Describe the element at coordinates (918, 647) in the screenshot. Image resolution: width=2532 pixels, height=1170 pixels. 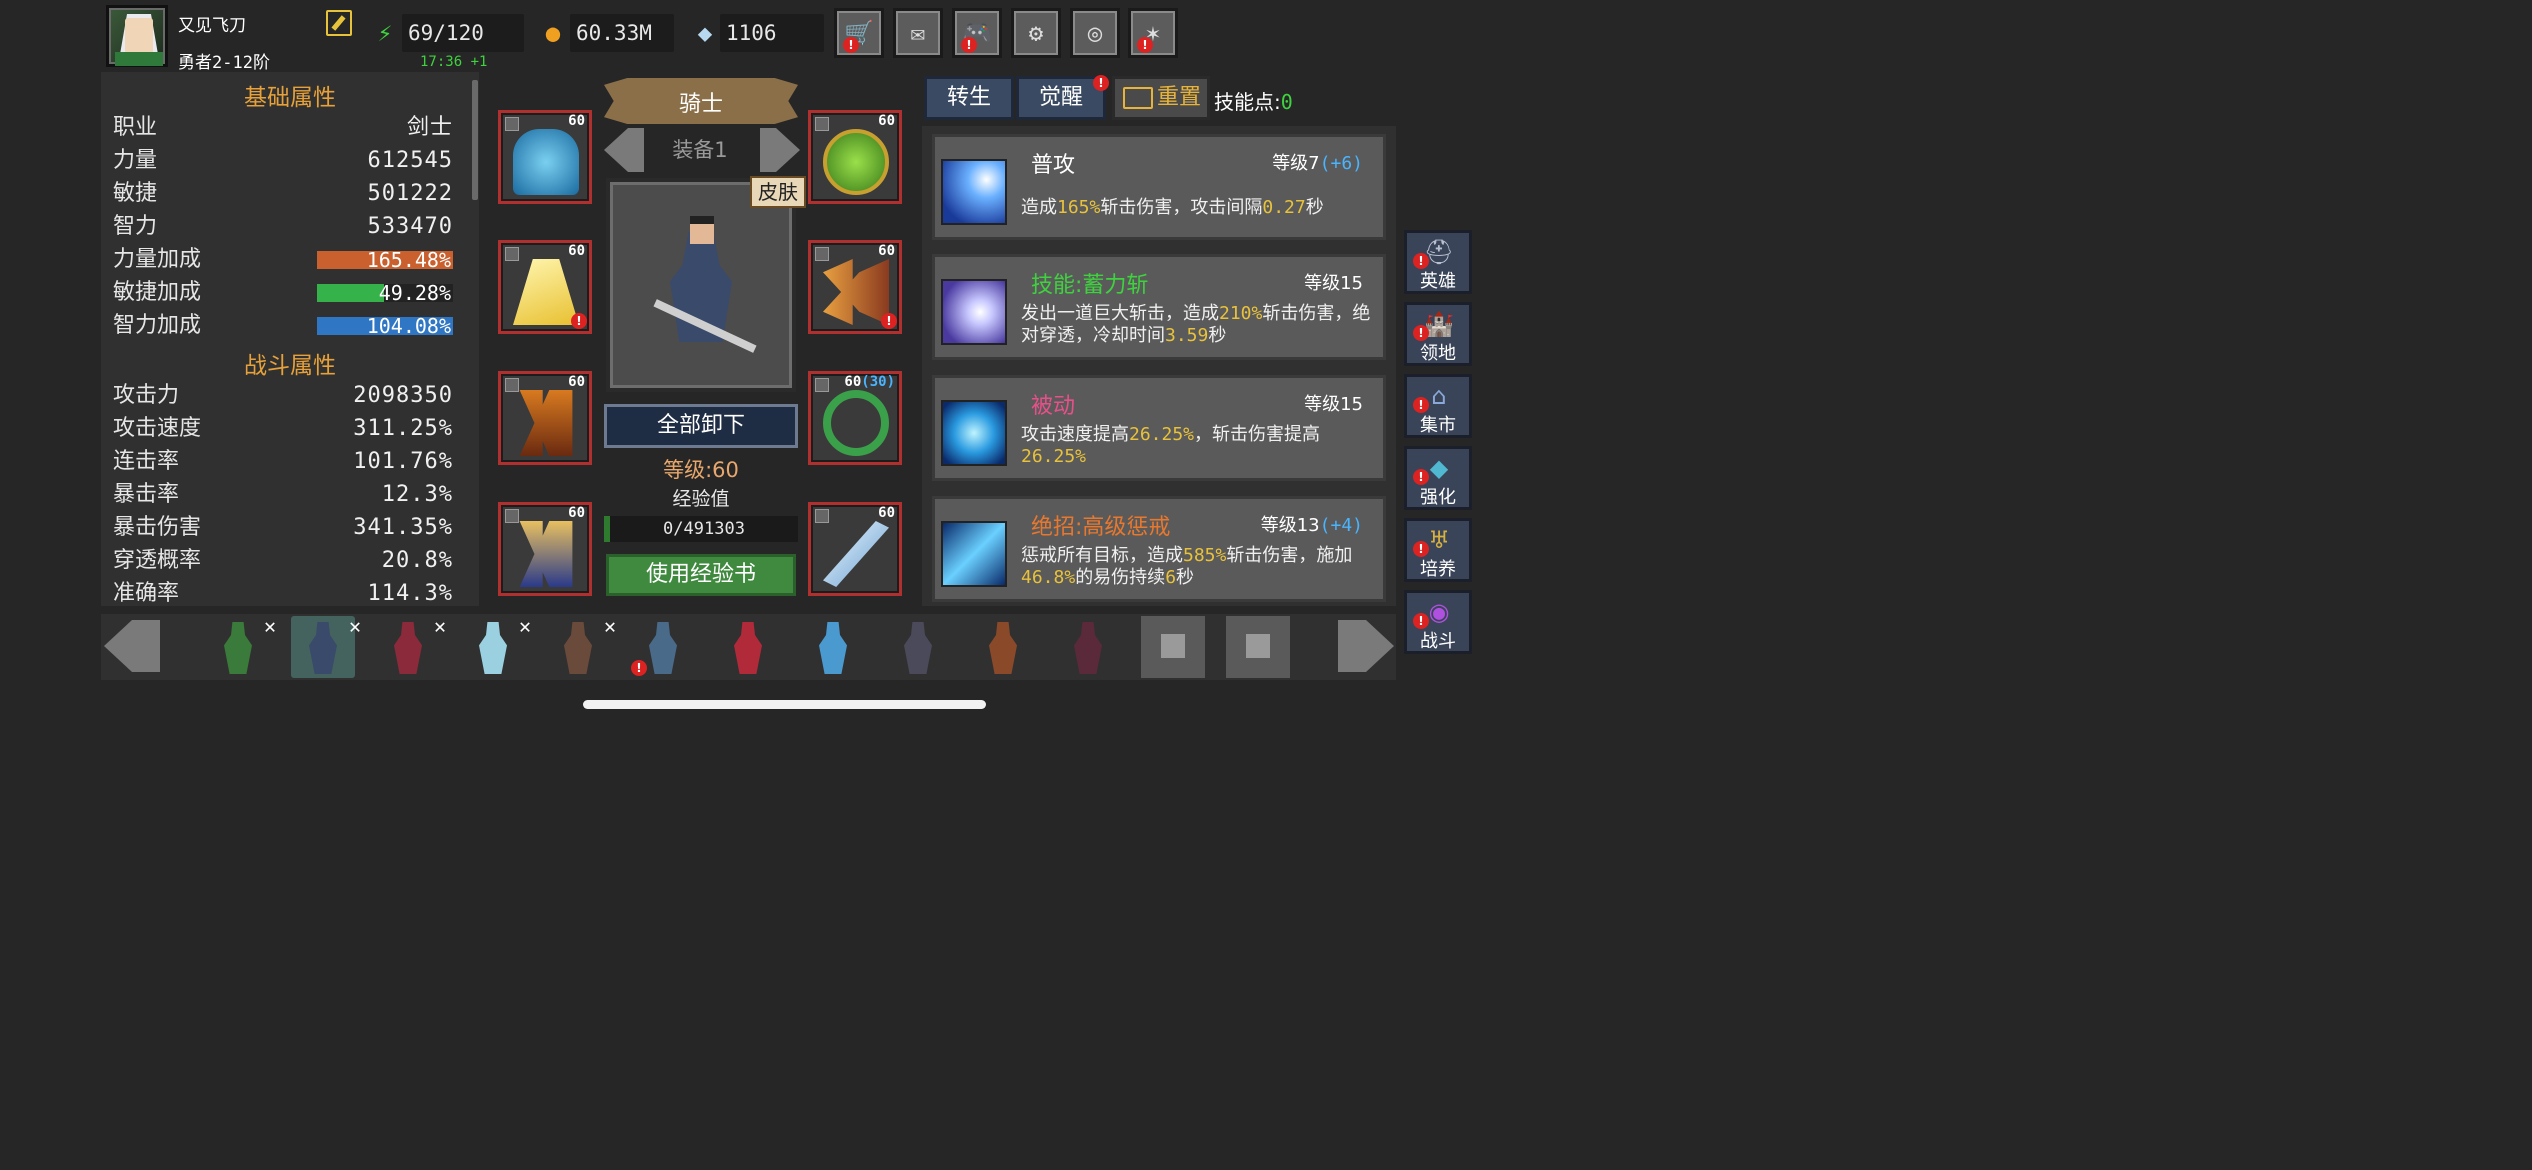
I see `hero-warlock` at that location.